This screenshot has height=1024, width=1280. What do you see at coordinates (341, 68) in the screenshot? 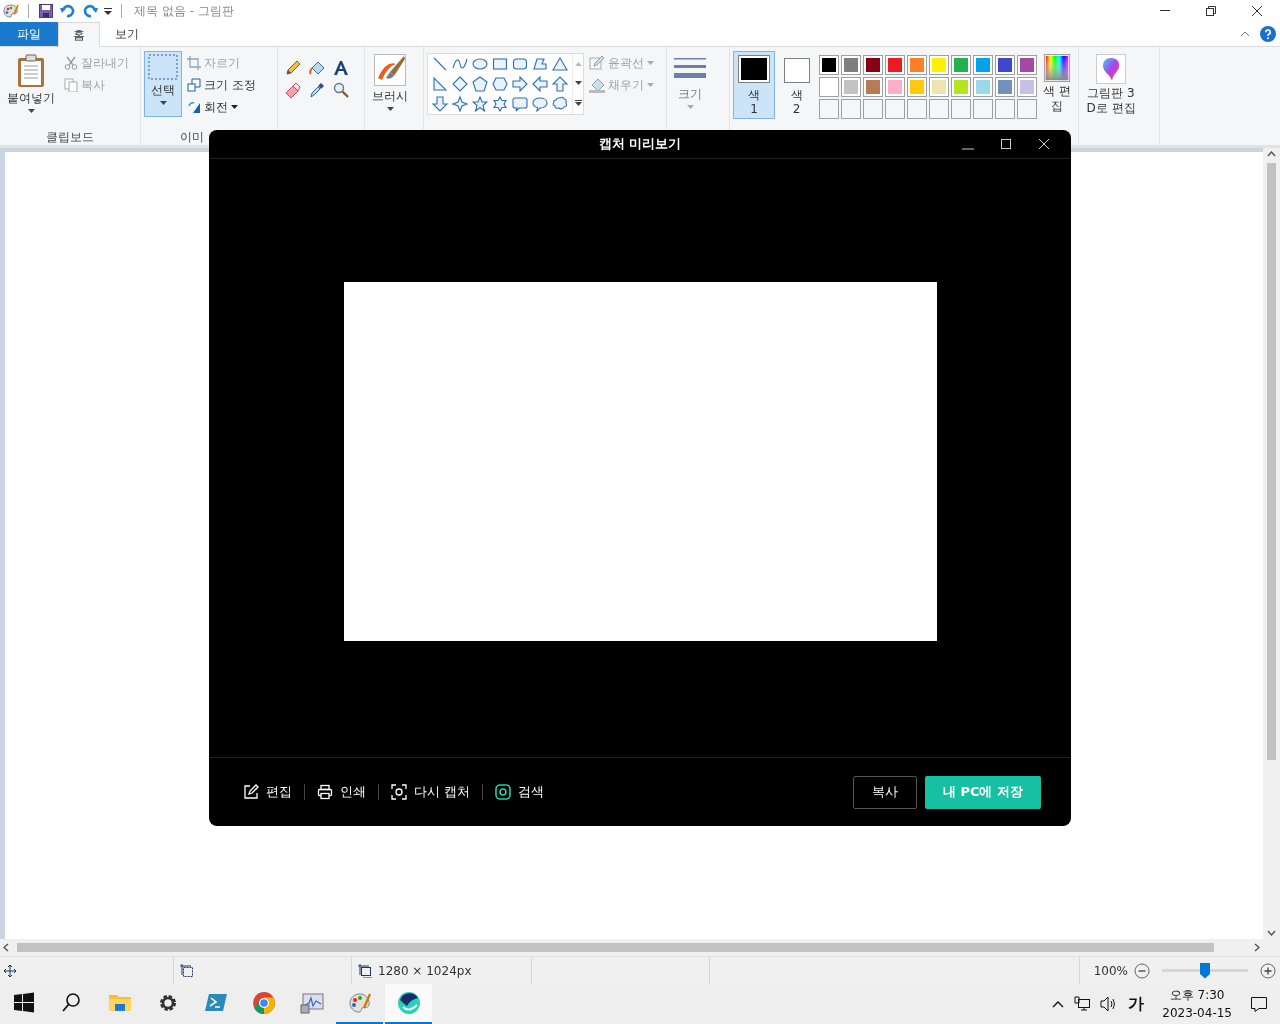
I see `text-icon` at bounding box center [341, 68].